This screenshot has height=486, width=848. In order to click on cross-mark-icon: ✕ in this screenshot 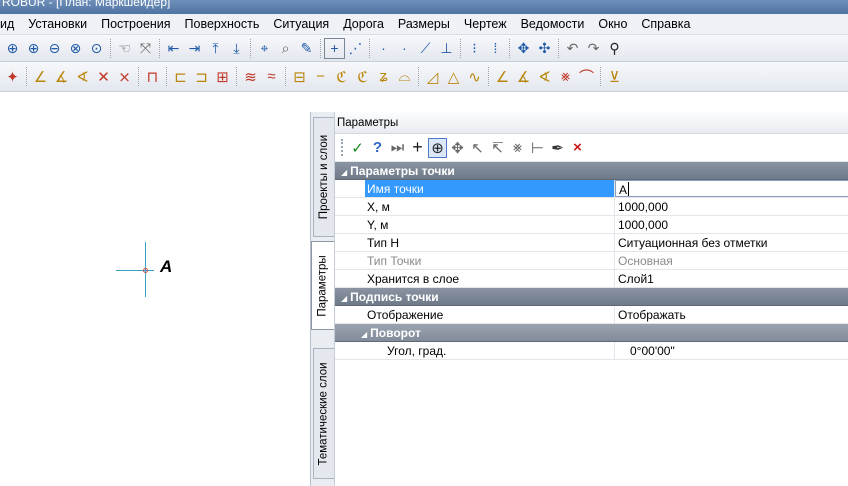, I will do `click(103, 76)`.